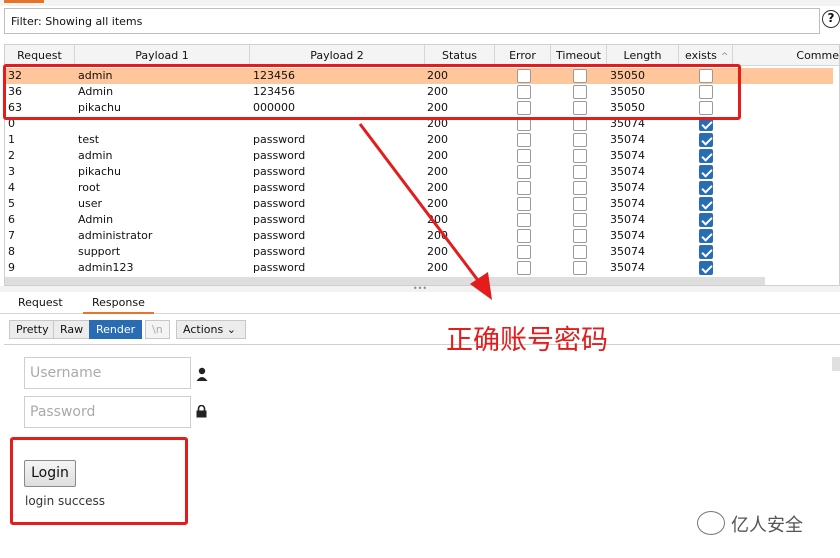 The width and height of the screenshot is (840, 558). Describe the element at coordinates (527, 340) in the screenshot. I see `annotation-text: 正确账号密码` at that location.